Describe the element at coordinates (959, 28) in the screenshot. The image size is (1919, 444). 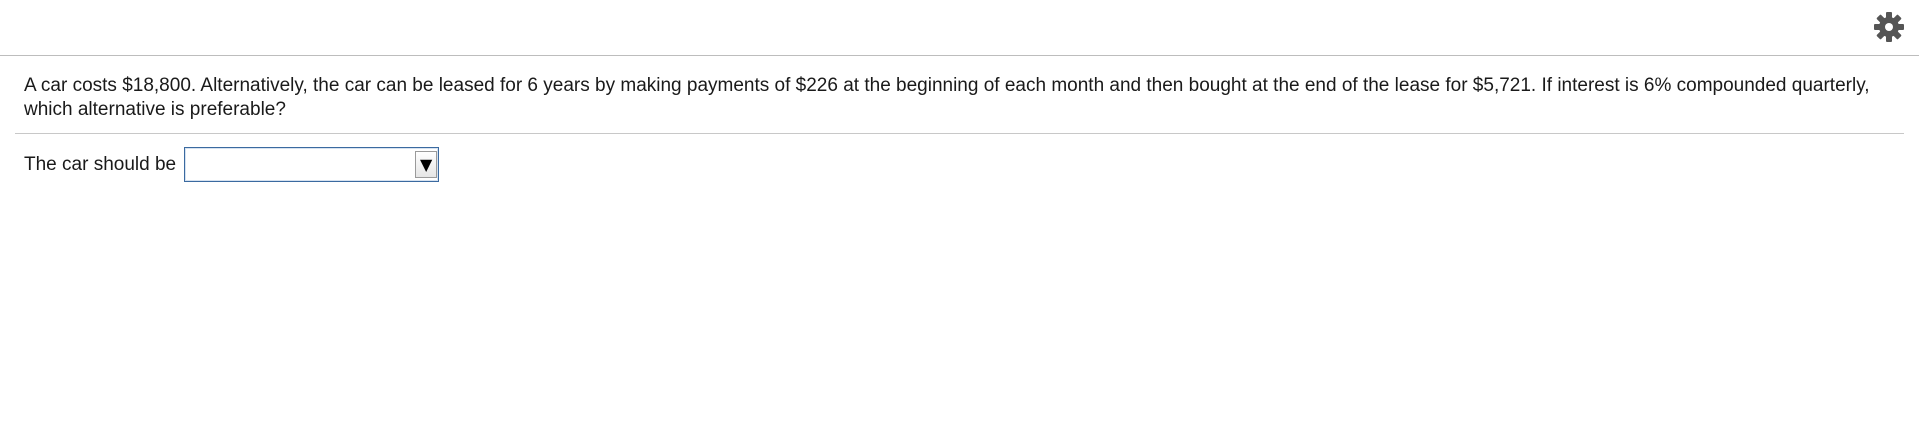
I see `top-toolbar` at that location.